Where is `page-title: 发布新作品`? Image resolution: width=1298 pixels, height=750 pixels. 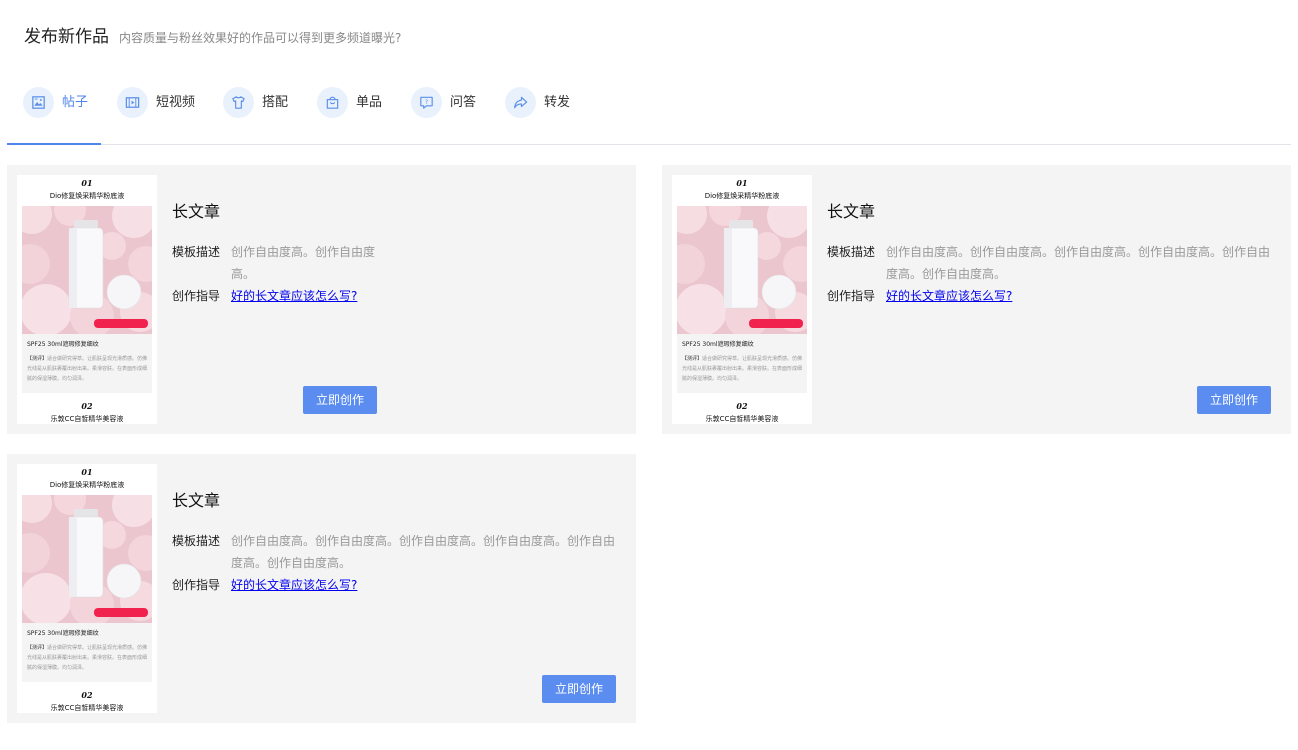
page-title: 发布新作品 is located at coordinates (66, 37).